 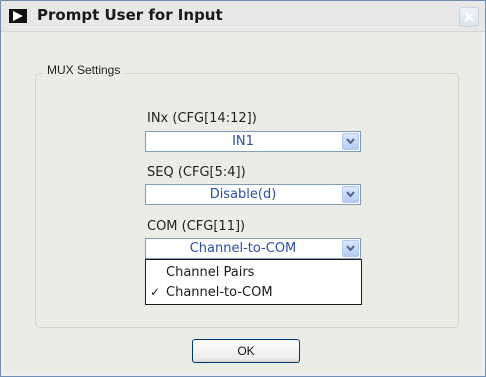 I want to click on close-button, so click(x=469, y=17).